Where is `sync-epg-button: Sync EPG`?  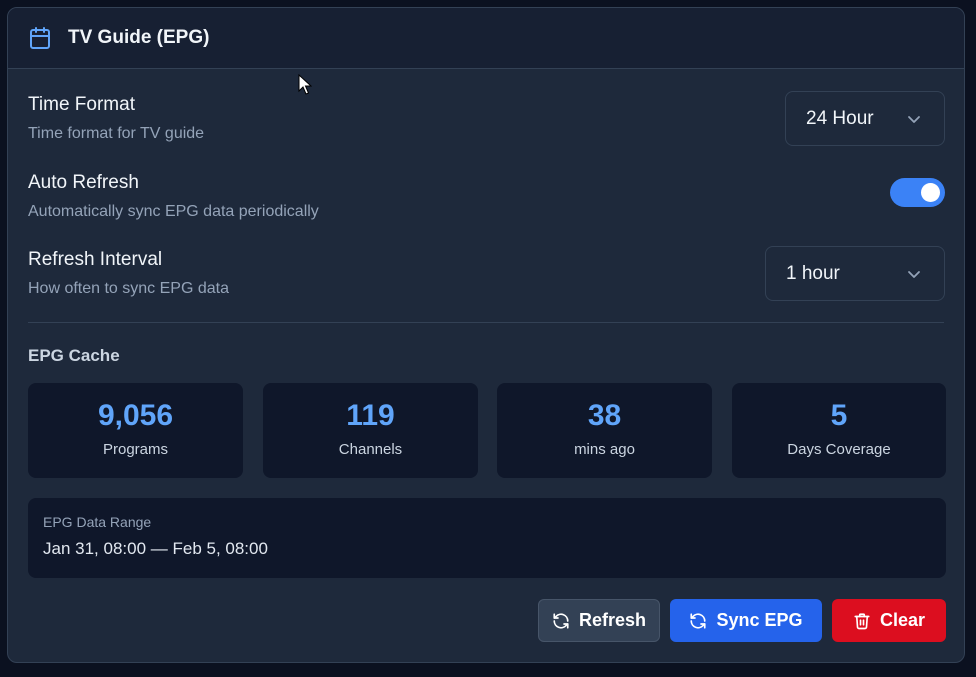
sync-epg-button: Sync EPG is located at coordinates (746, 620).